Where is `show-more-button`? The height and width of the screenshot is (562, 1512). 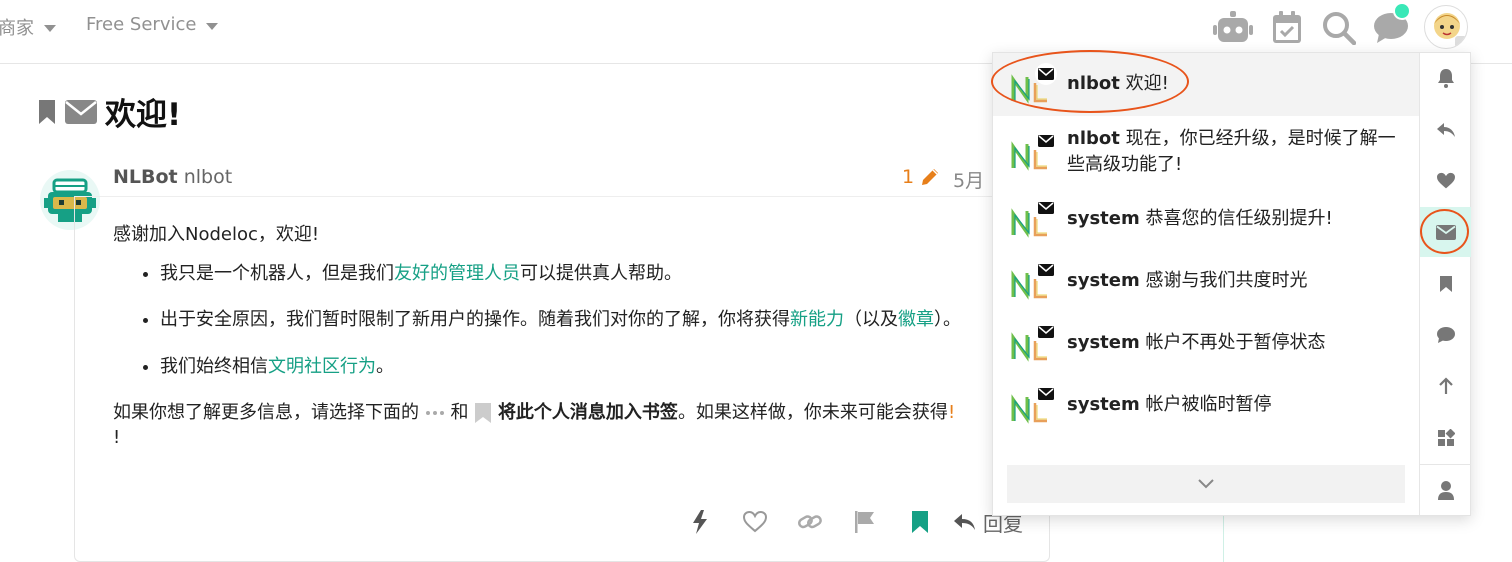 show-more-button is located at coordinates (1206, 484).